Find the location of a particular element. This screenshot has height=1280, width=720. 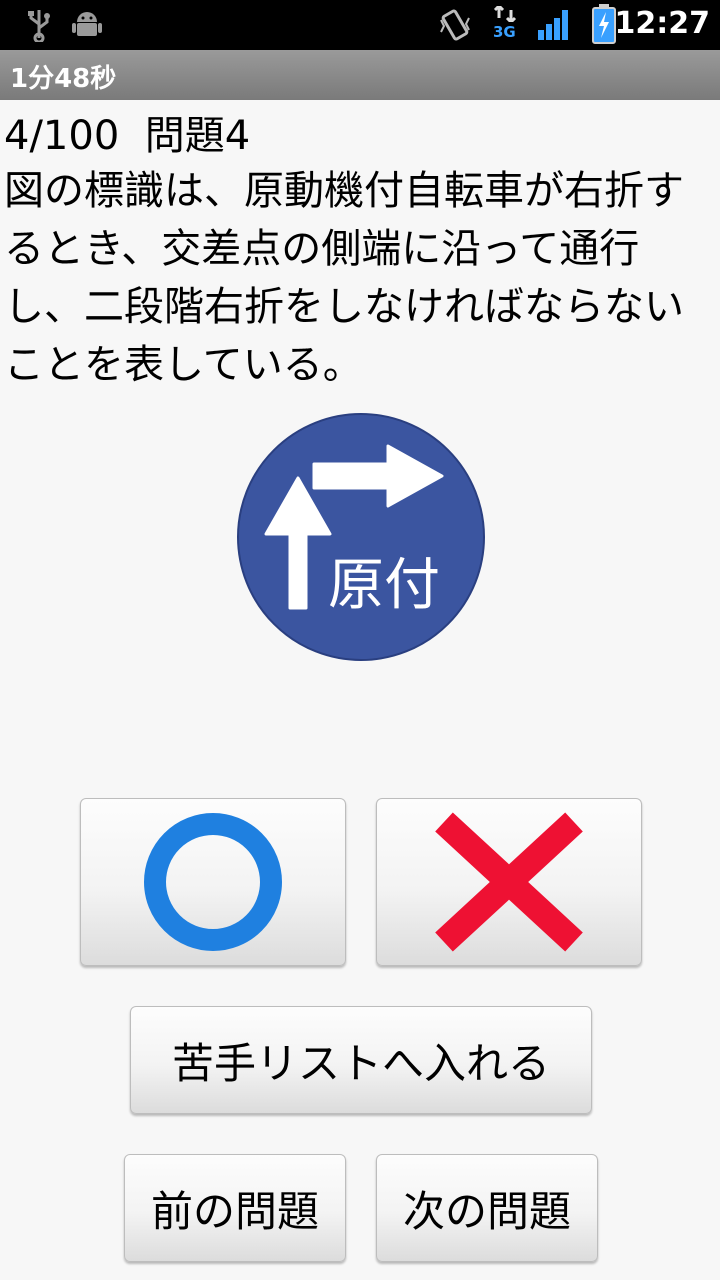

previous-question-button: 前の問題 is located at coordinates (235, 1208).